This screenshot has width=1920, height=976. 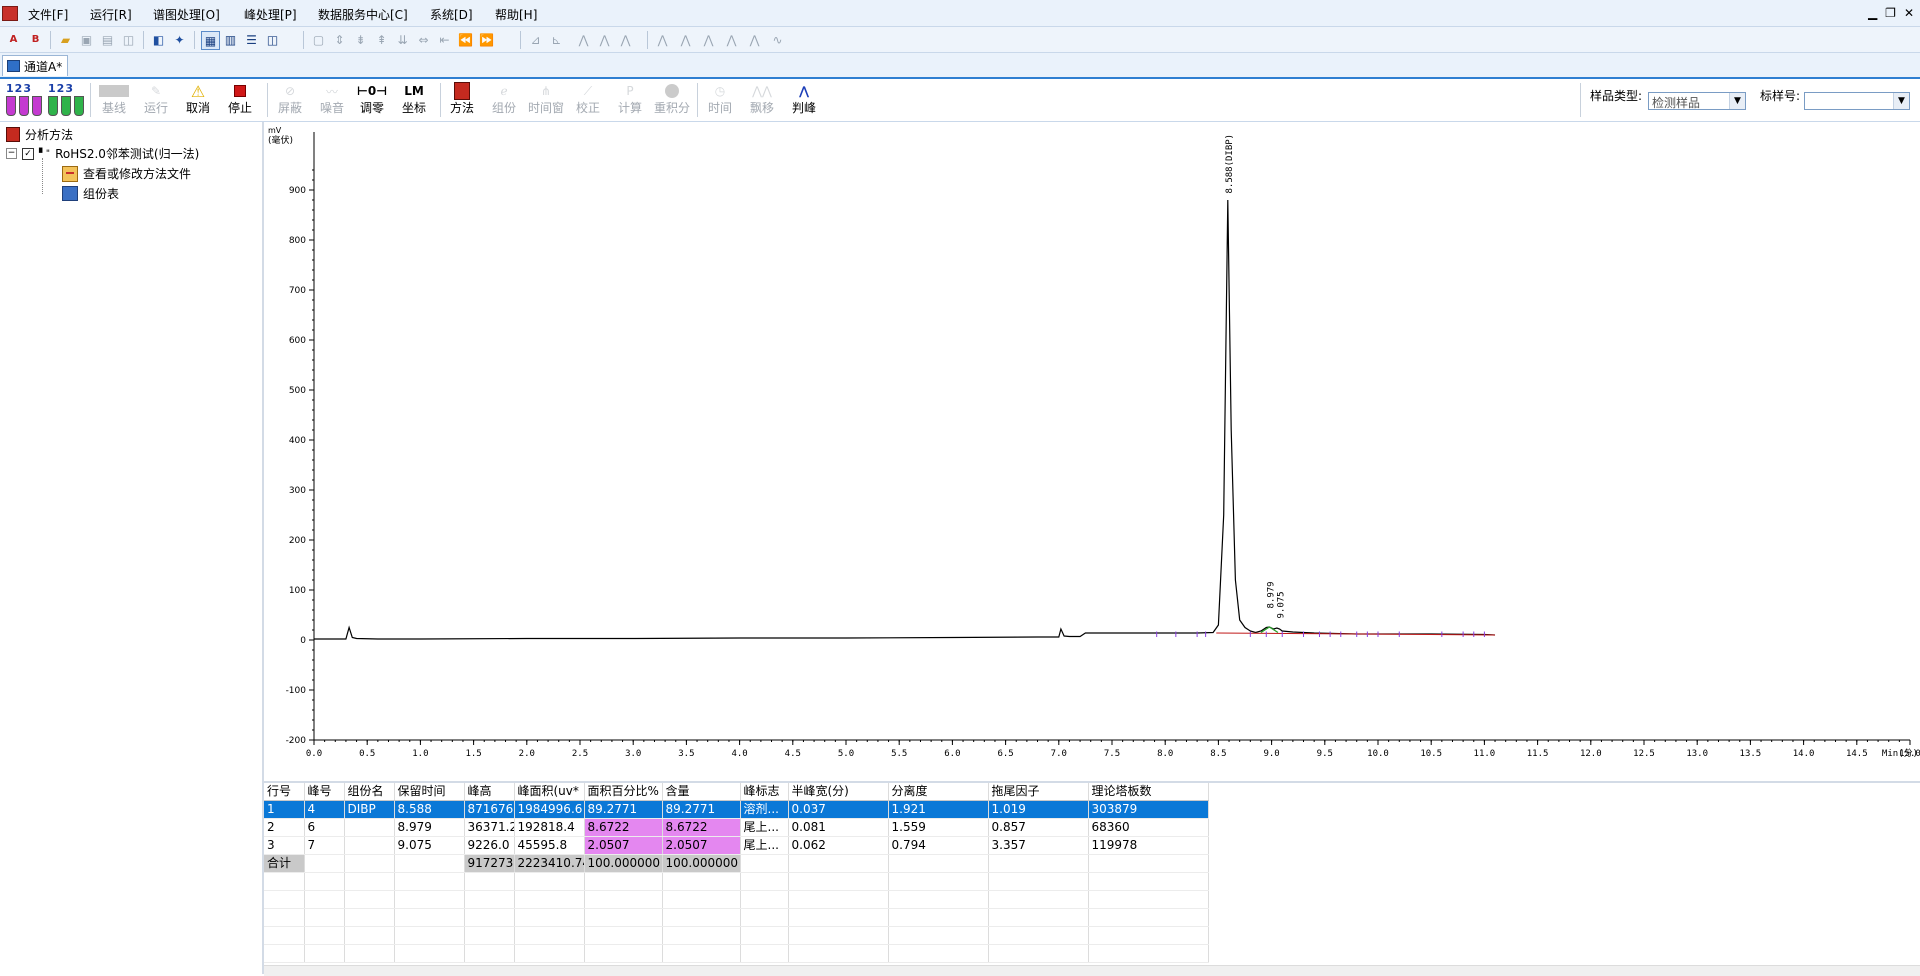 I want to click on open-folder-icon: ▰, so click(x=65, y=39).